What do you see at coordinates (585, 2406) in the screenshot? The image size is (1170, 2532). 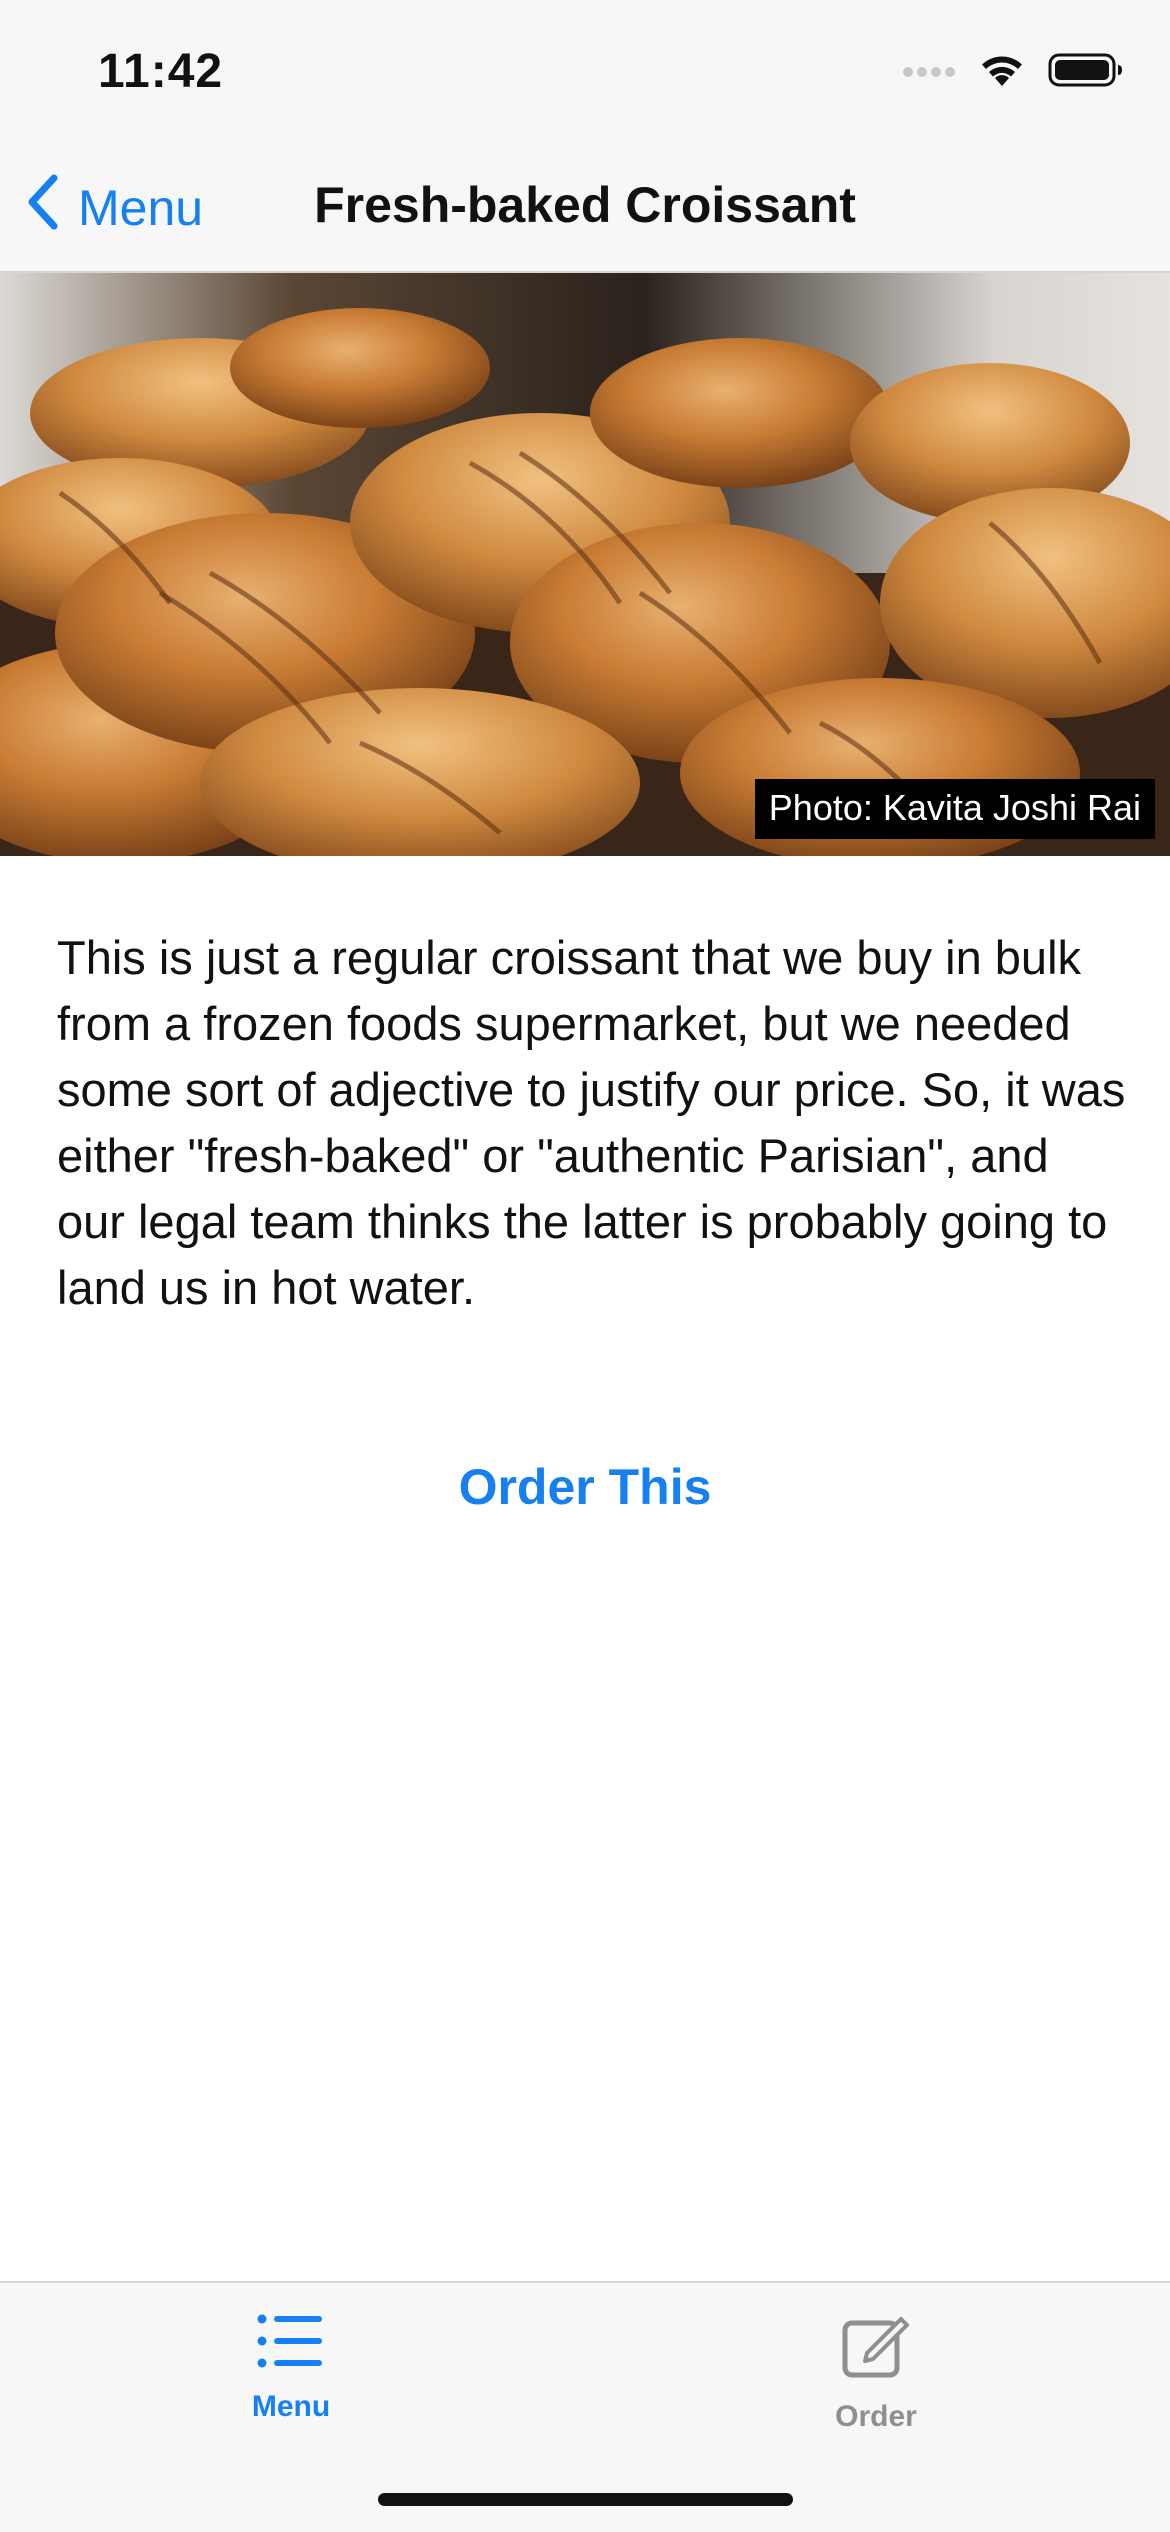 I see `tab-bar: Menu Order` at bounding box center [585, 2406].